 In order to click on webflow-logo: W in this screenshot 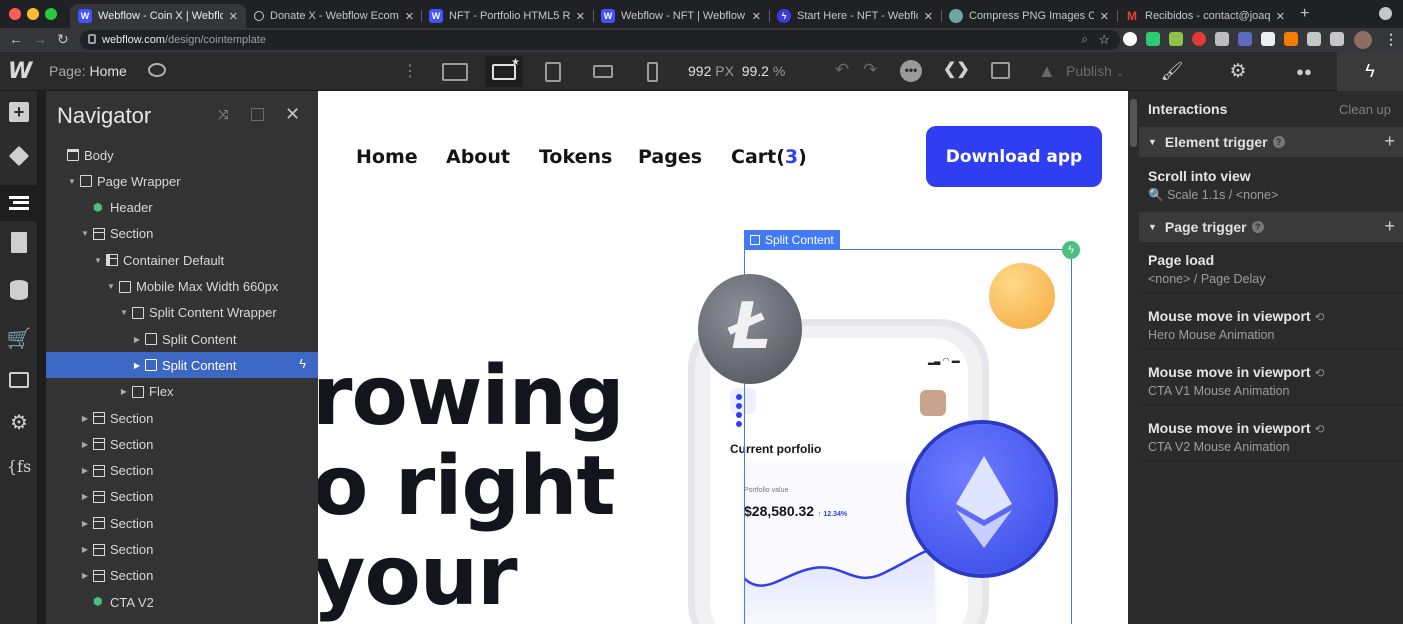, I will do `click(20, 71)`.